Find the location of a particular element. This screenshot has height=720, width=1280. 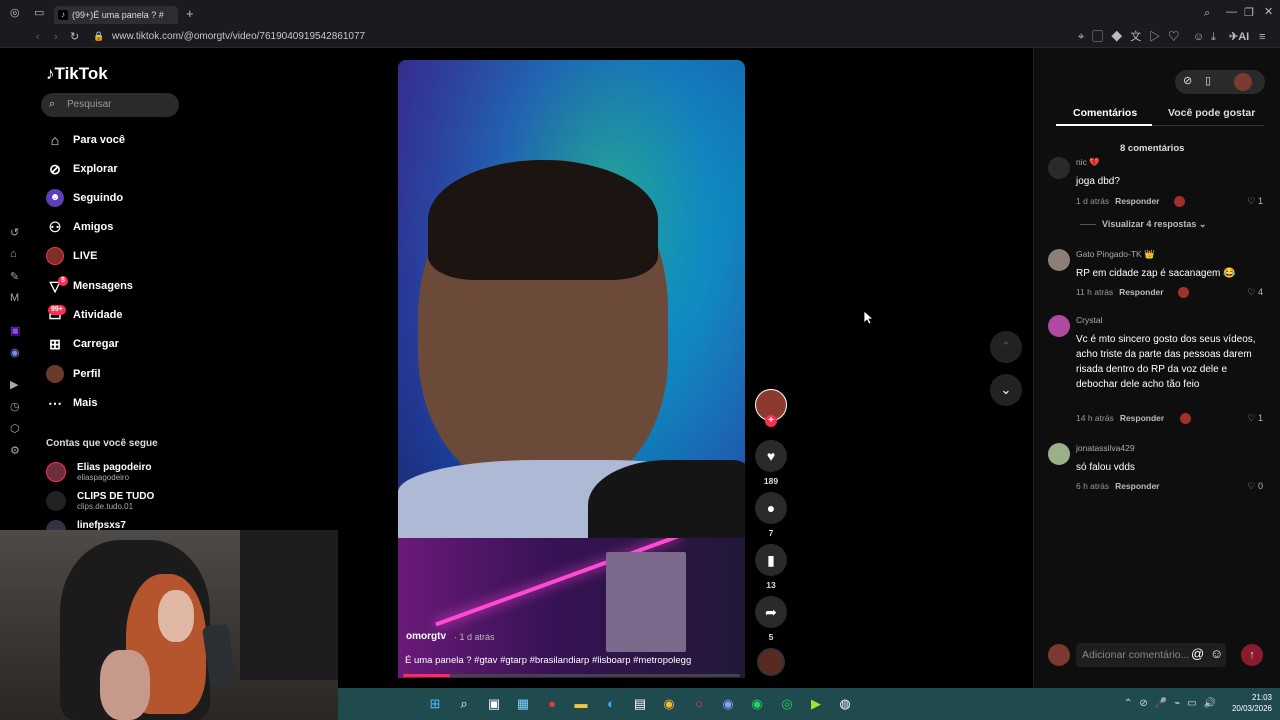

extensions-icon: ⬡ is located at coordinates (15, 428).